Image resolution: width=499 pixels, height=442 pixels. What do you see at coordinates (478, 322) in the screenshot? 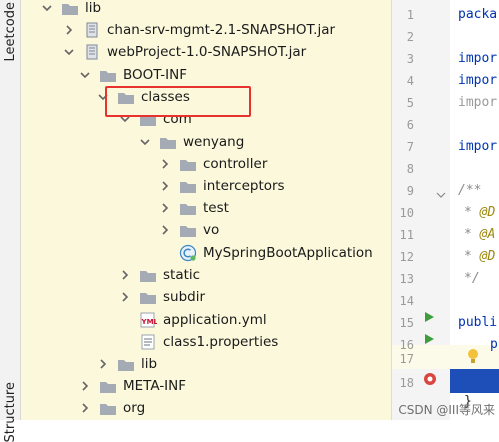
I see `code-line-15: publi` at bounding box center [478, 322].